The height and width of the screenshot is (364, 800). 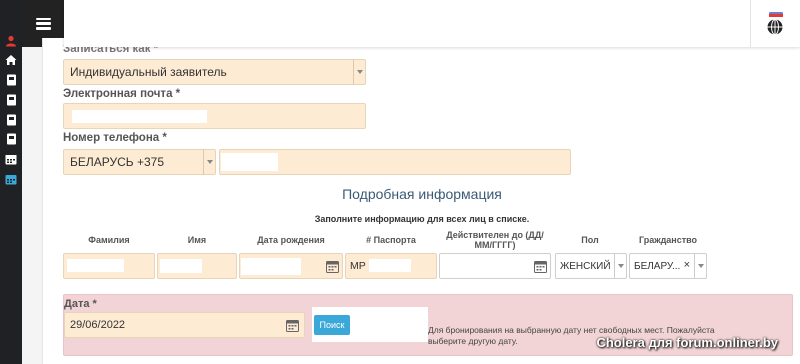 I want to click on home-icon, so click(x=11, y=60).